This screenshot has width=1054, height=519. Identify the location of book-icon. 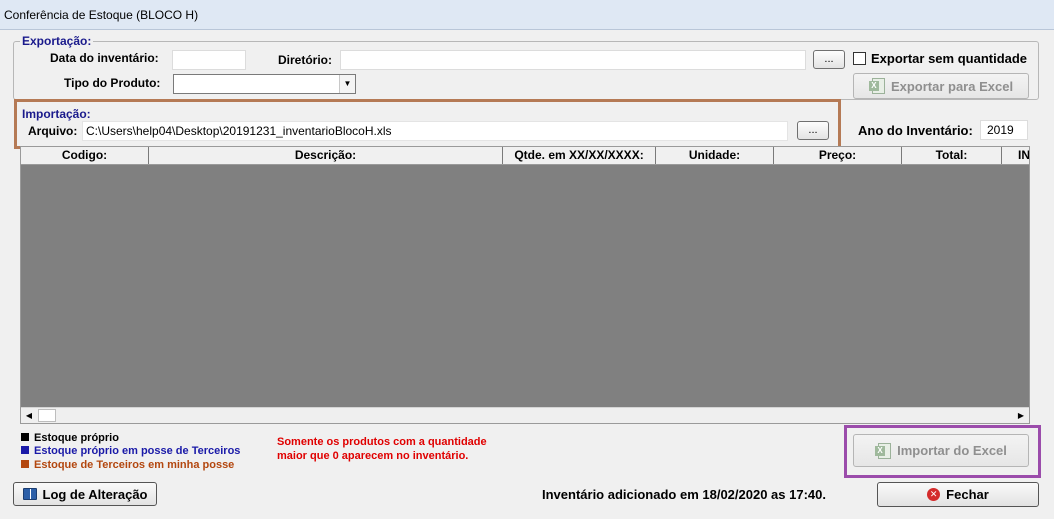
(29, 494).